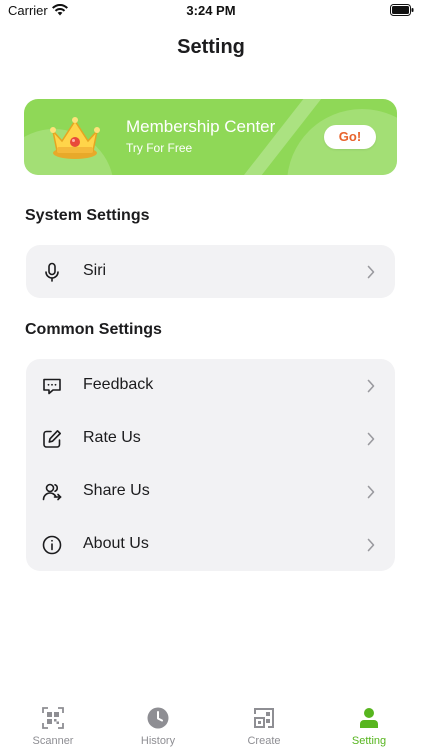 This screenshot has width=422, height=750. Describe the element at coordinates (158, 741) in the screenshot. I see `tab-label: History` at that location.